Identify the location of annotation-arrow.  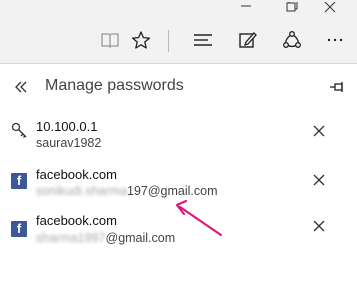
(199, 218).